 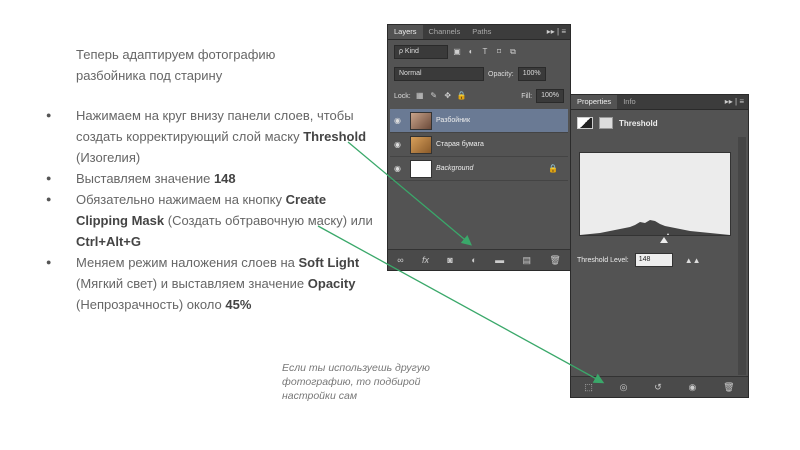 What do you see at coordinates (638, 123) in the screenshot?
I see `properties-title: Threshold` at bounding box center [638, 123].